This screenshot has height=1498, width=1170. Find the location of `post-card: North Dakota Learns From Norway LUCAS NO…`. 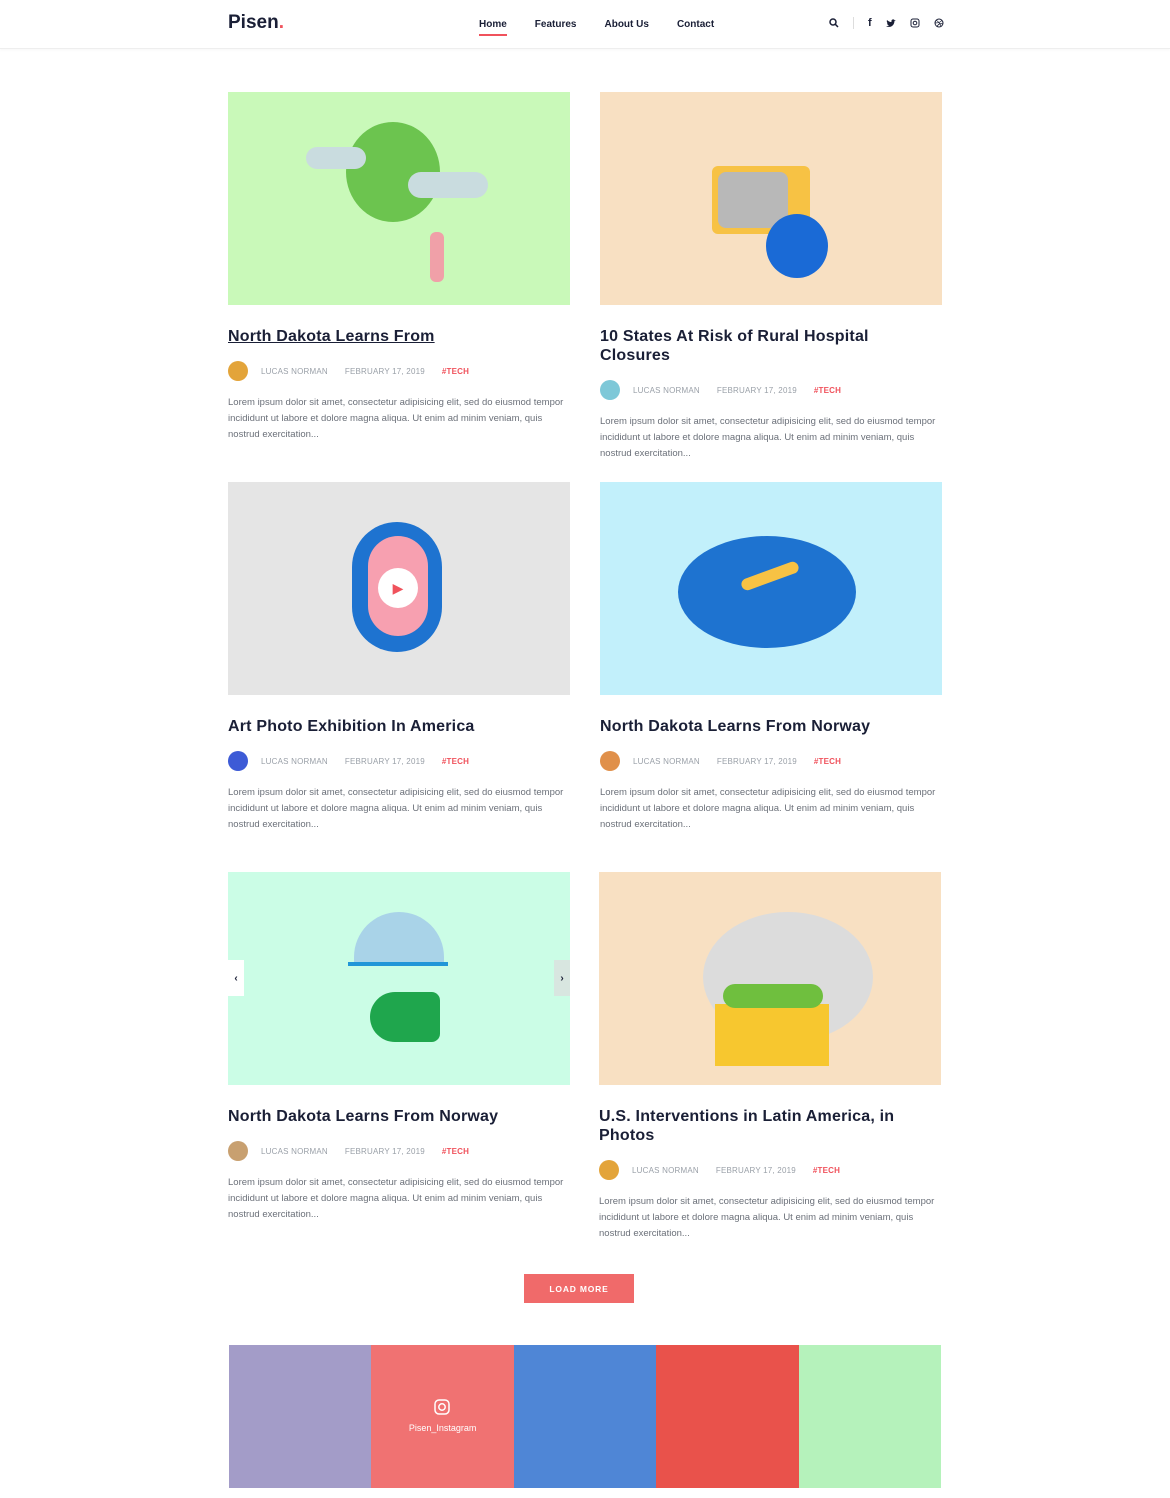

post-card: North Dakota Learns From Norway LUCAS NO… is located at coordinates (771, 657).